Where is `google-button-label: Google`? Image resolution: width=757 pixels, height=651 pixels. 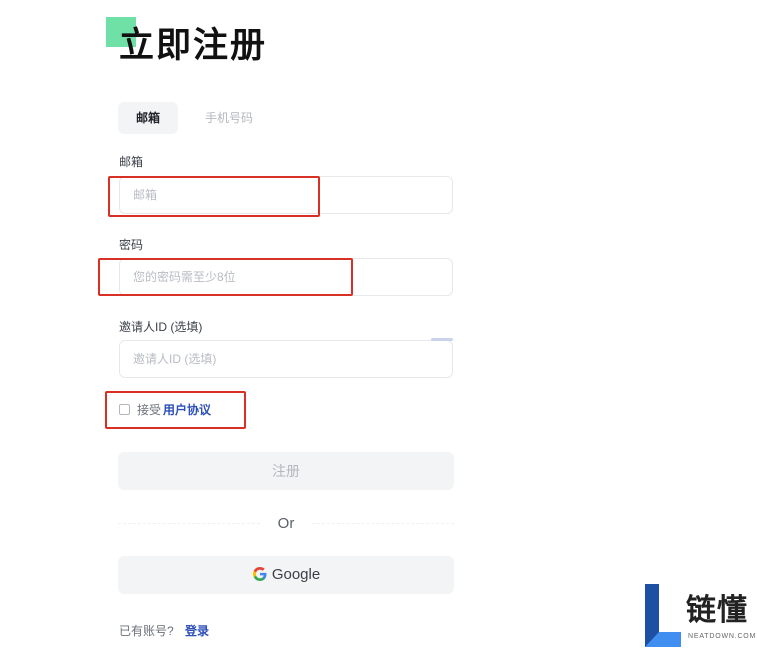 google-button-label: Google is located at coordinates (296, 574).